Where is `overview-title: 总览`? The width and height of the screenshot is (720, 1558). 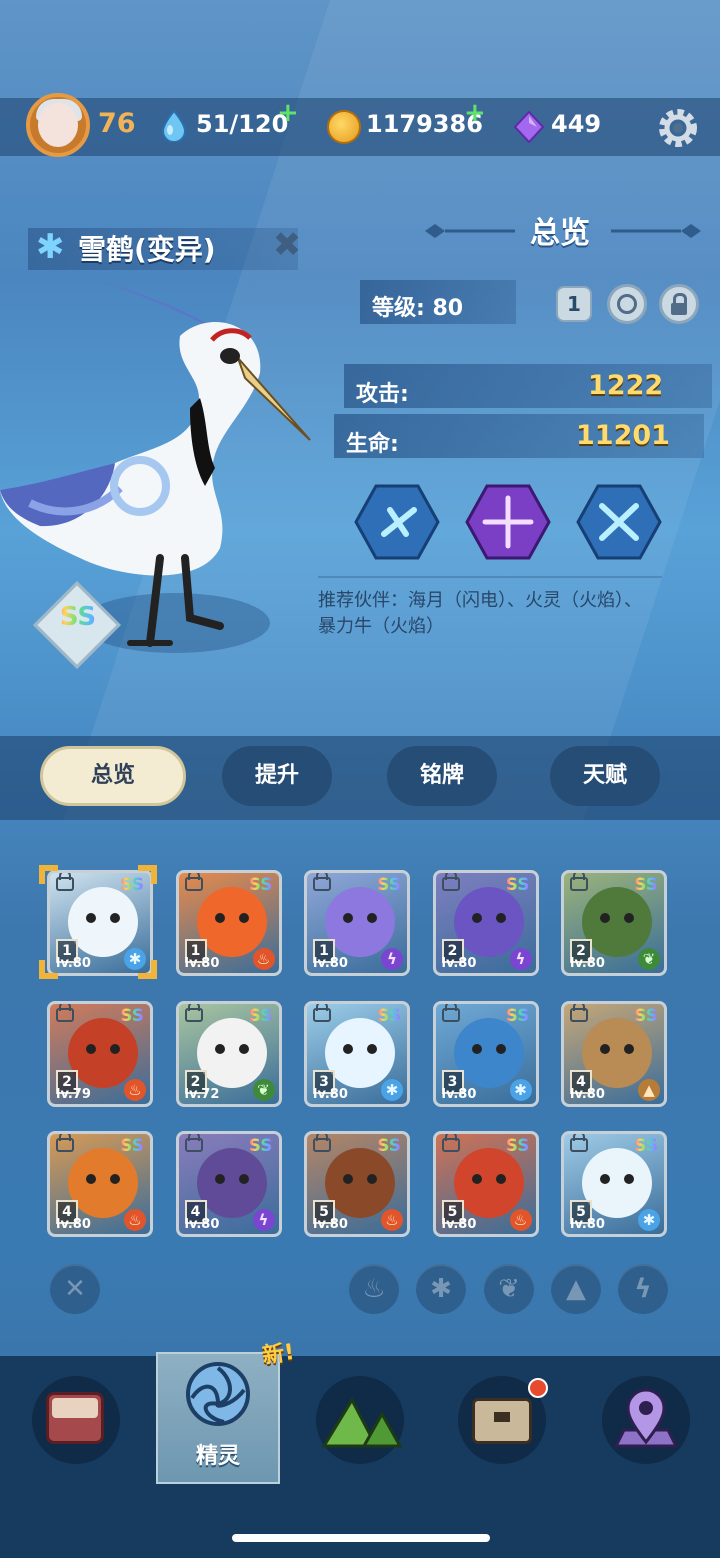 overview-title: 总览 is located at coordinates (560, 233).